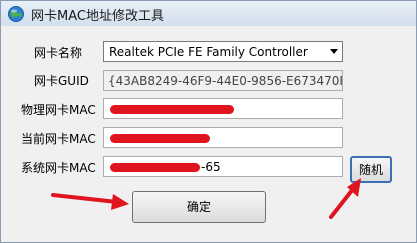 This screenshot has height=243, width=417. Describe the element at coordinates (58, 139) in the screenshot. I see `current-mac-label: 当前网卡MAC` at that location.